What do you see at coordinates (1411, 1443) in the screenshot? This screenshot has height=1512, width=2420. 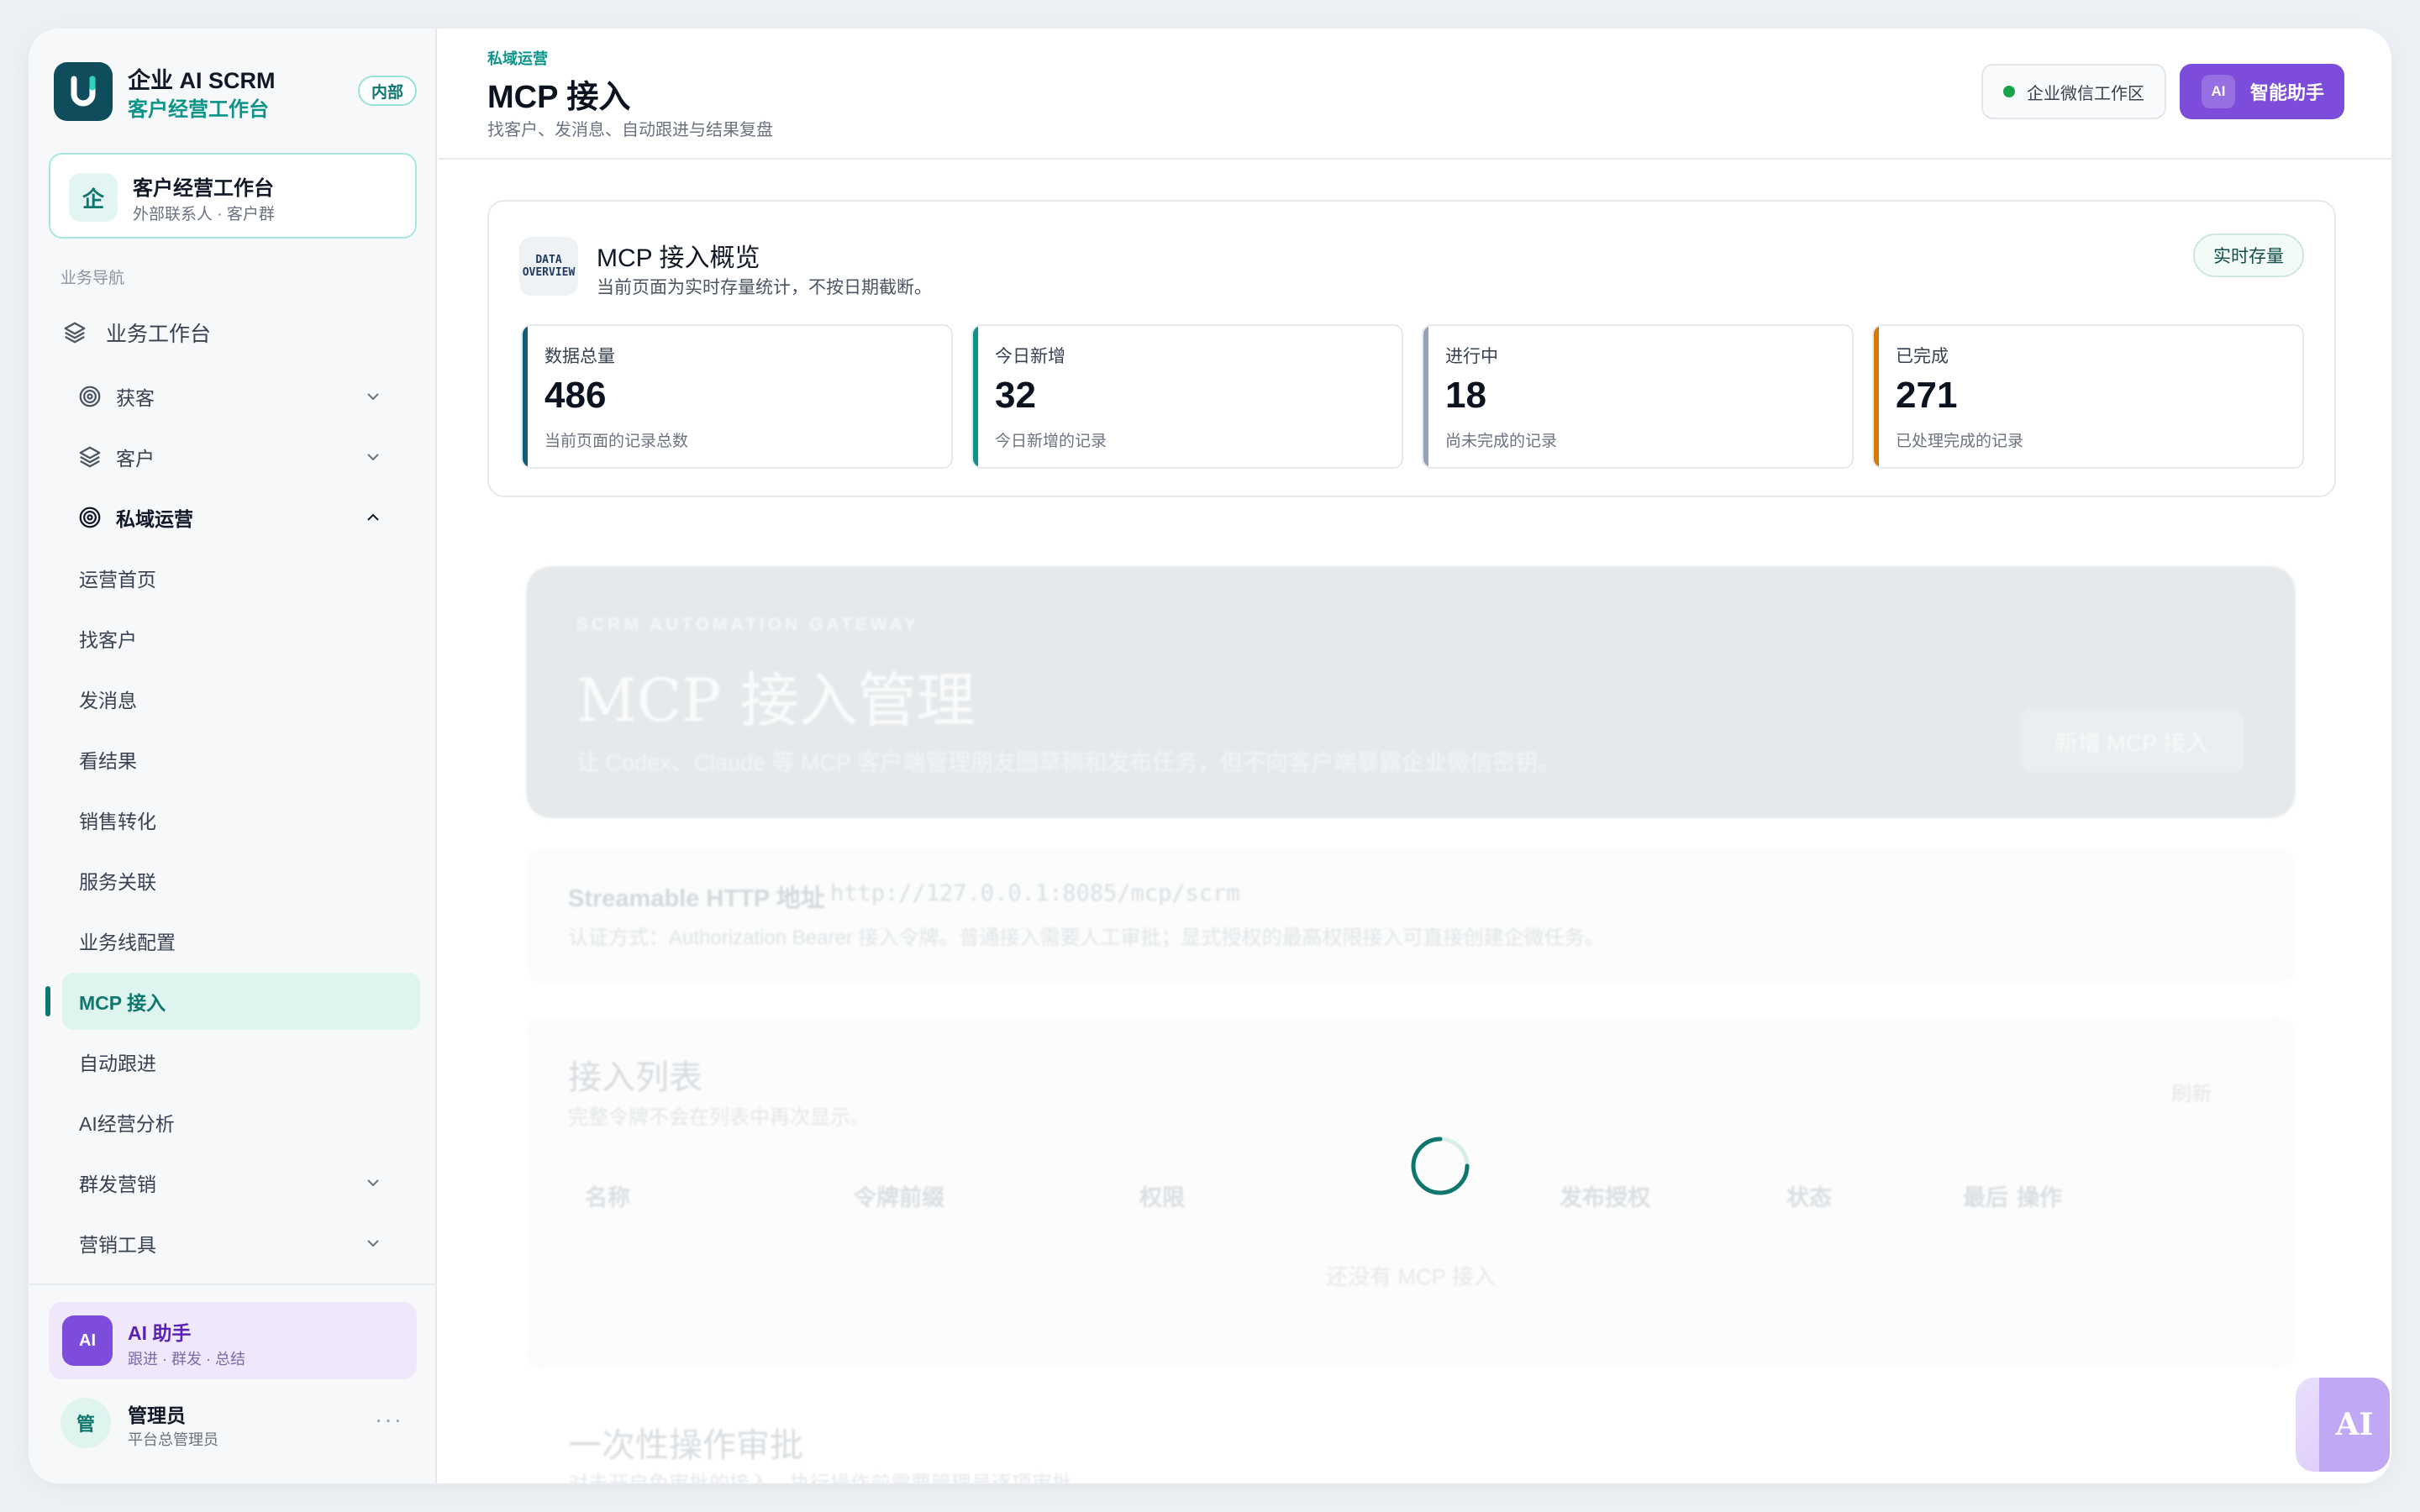 I see `approval-section: 一次性操作审批 对未开启免审批的接入，执行操作前需要管理员逐项审批` at bounding box center [1411, 1443].